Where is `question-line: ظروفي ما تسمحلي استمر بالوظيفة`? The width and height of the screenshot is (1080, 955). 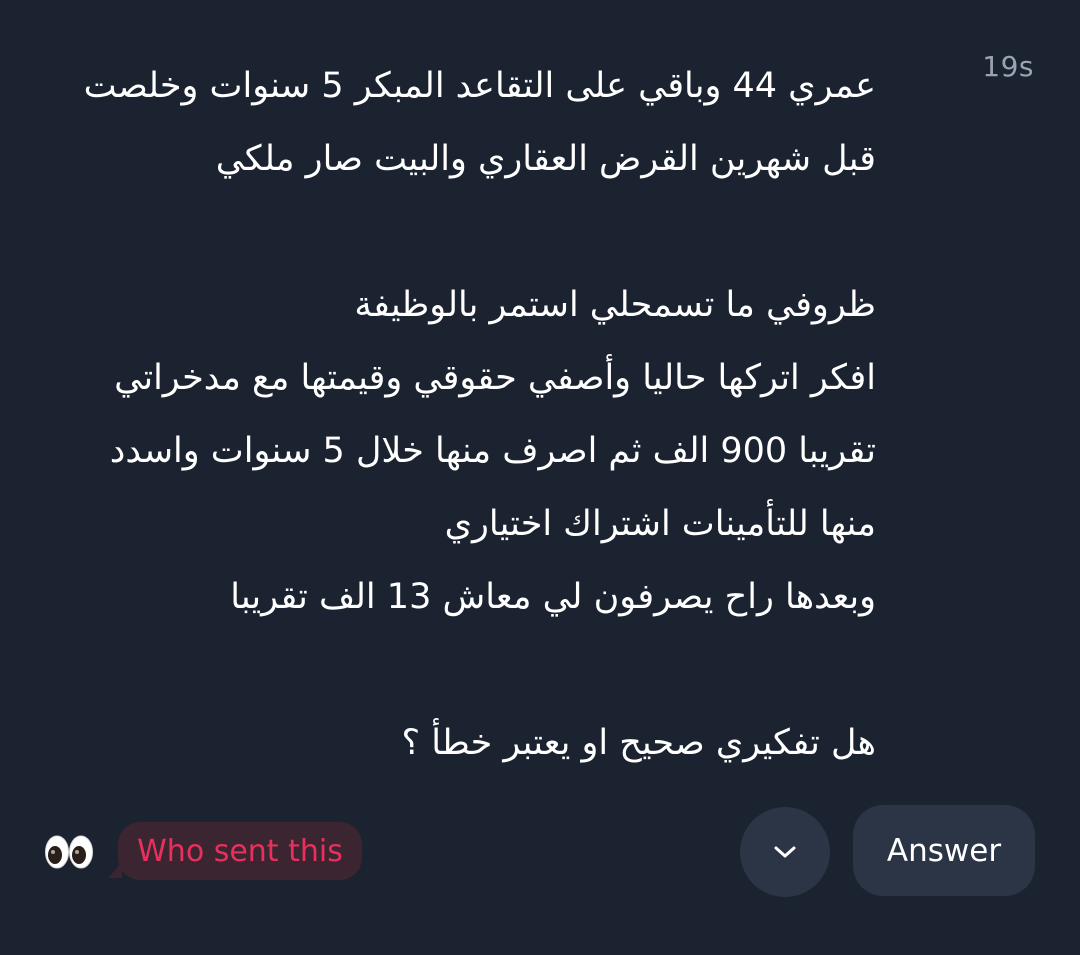 question-line: ظروفي ما تسمحلي استمر بالوظيفة is located at coordinates (615, 305).